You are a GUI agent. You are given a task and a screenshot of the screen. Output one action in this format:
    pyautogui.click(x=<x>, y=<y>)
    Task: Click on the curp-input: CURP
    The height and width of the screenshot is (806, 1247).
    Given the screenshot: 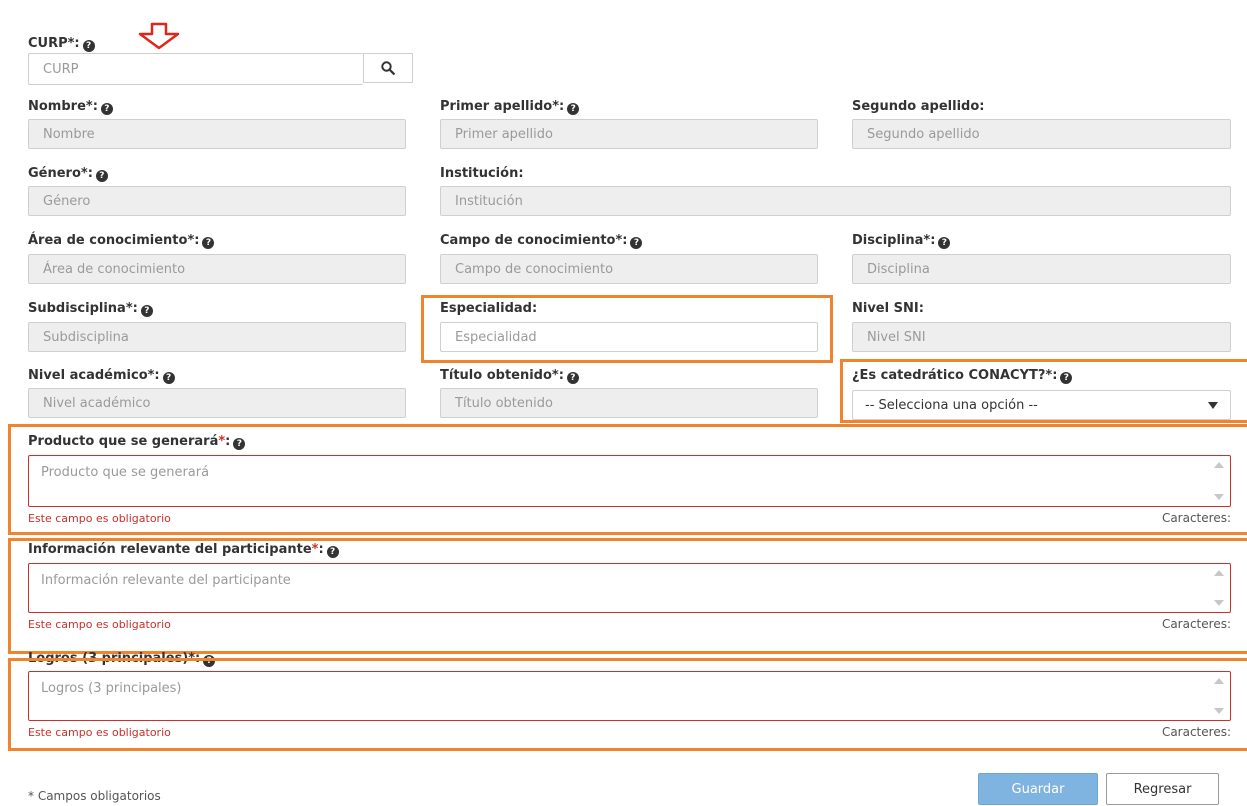 What is the action you would take?
    pyautogui.click(x=195, y=69)
    